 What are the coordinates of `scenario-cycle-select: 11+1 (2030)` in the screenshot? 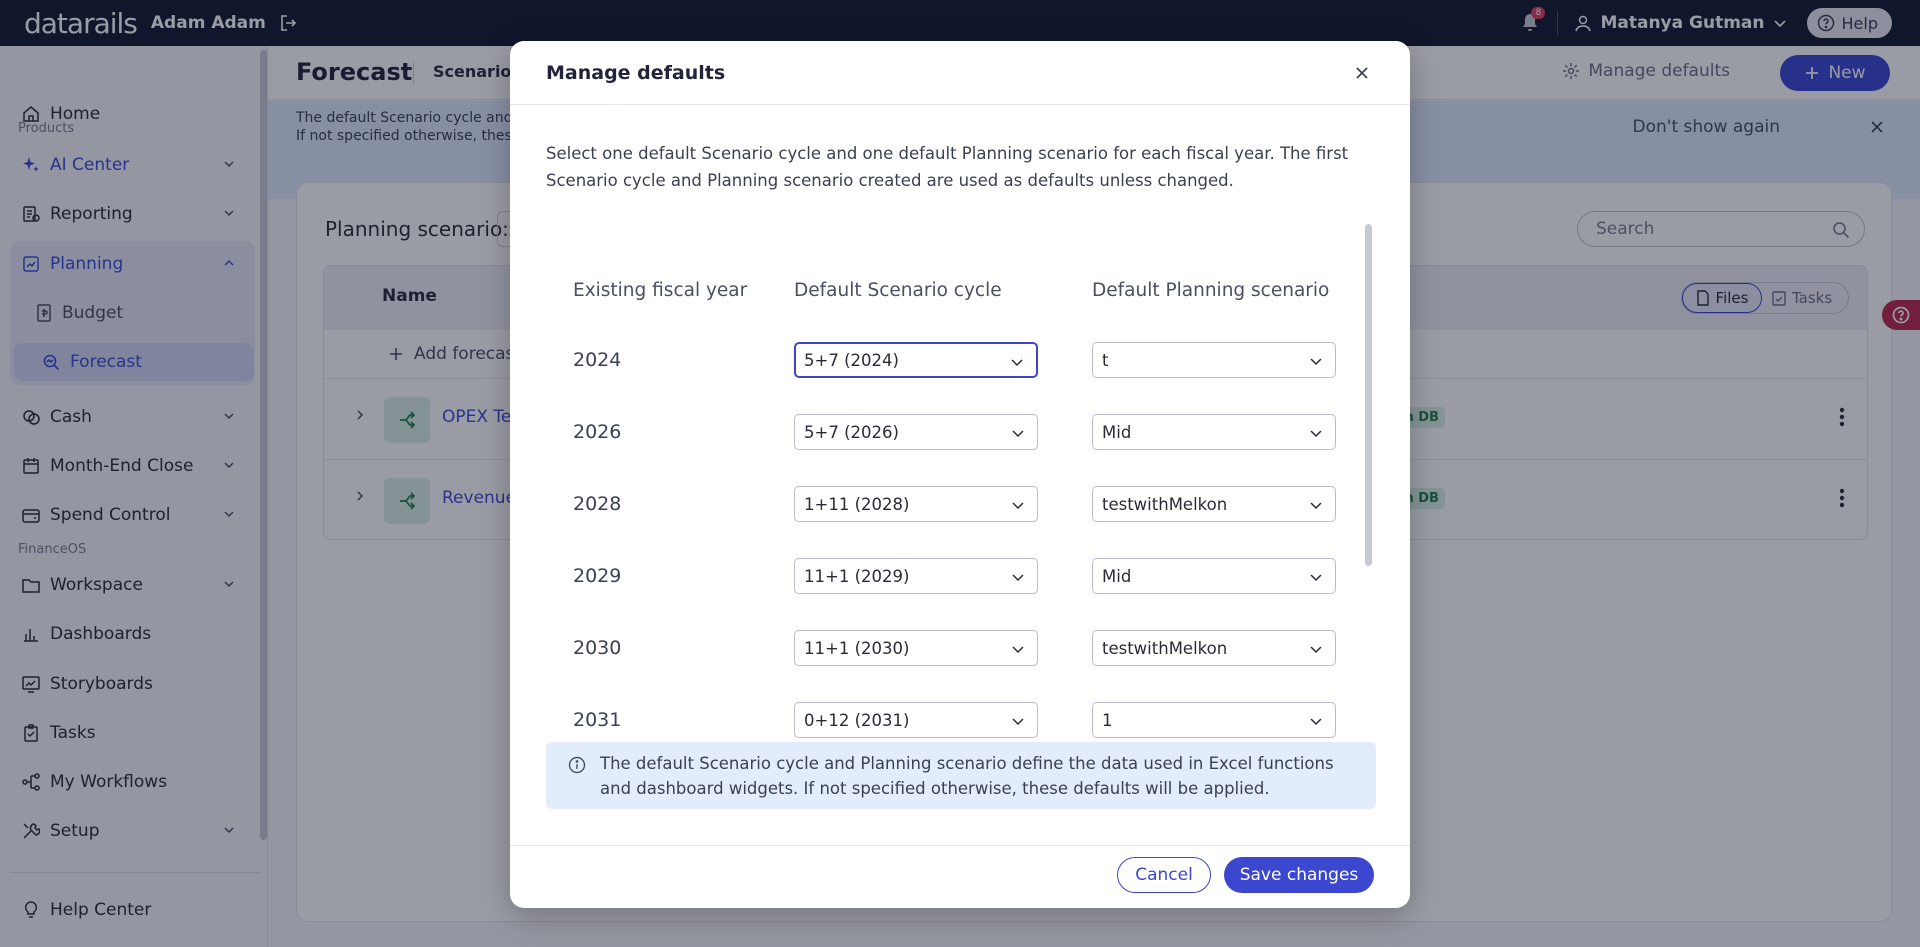 It's located at (916, 648).